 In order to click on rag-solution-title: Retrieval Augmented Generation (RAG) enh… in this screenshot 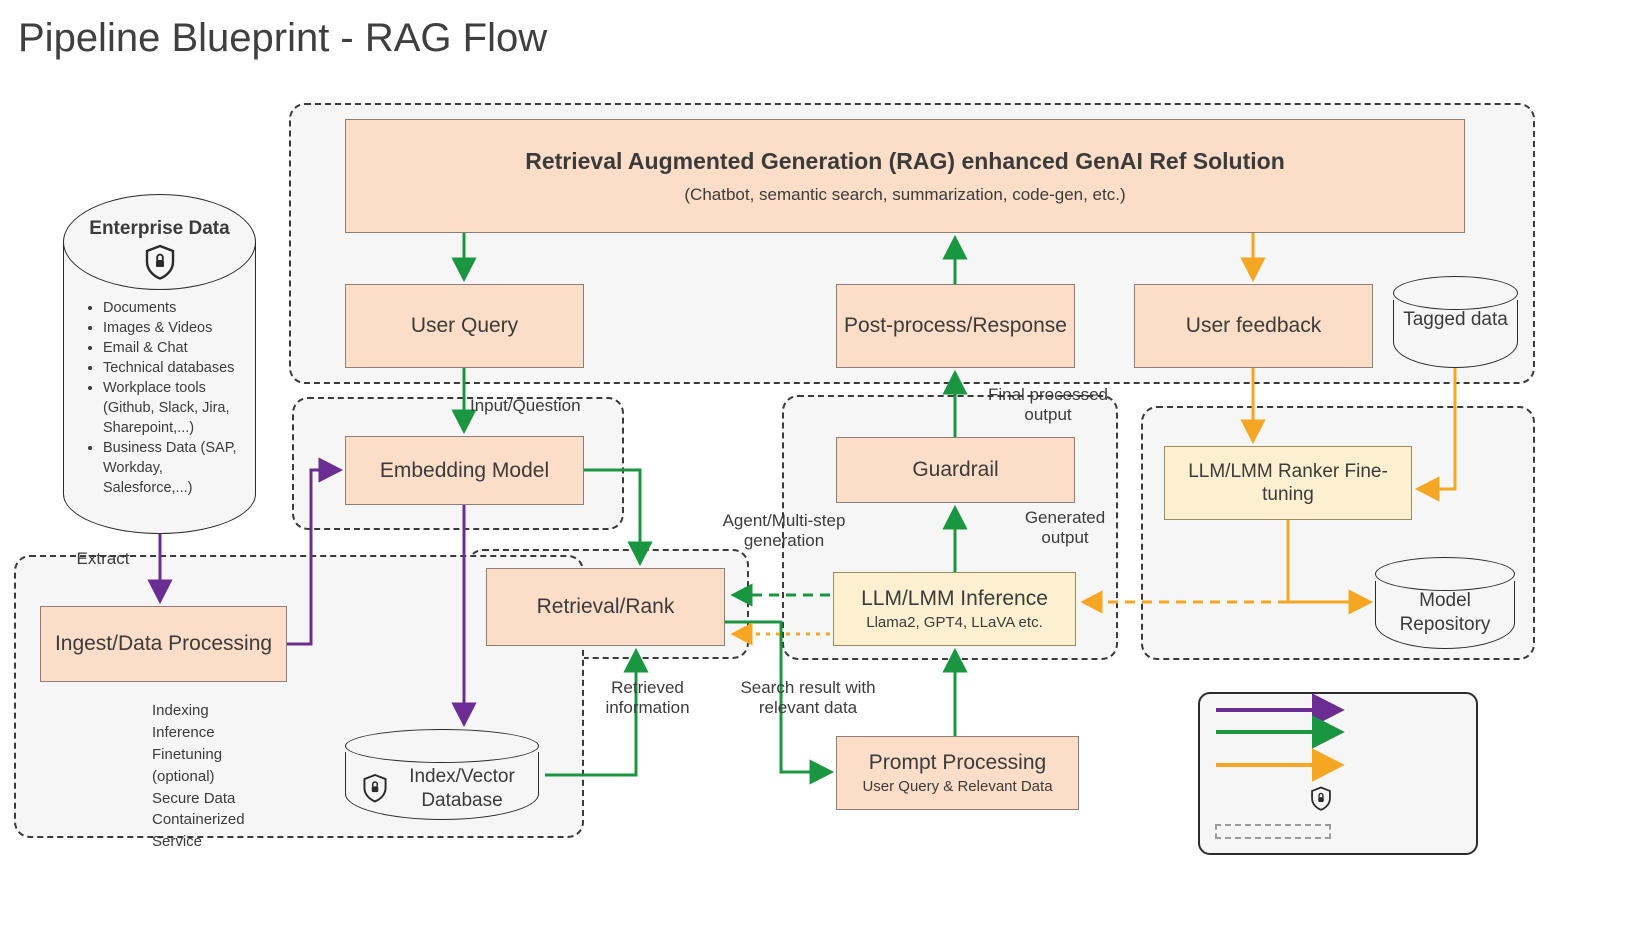, I will do `click(905, 160)`.